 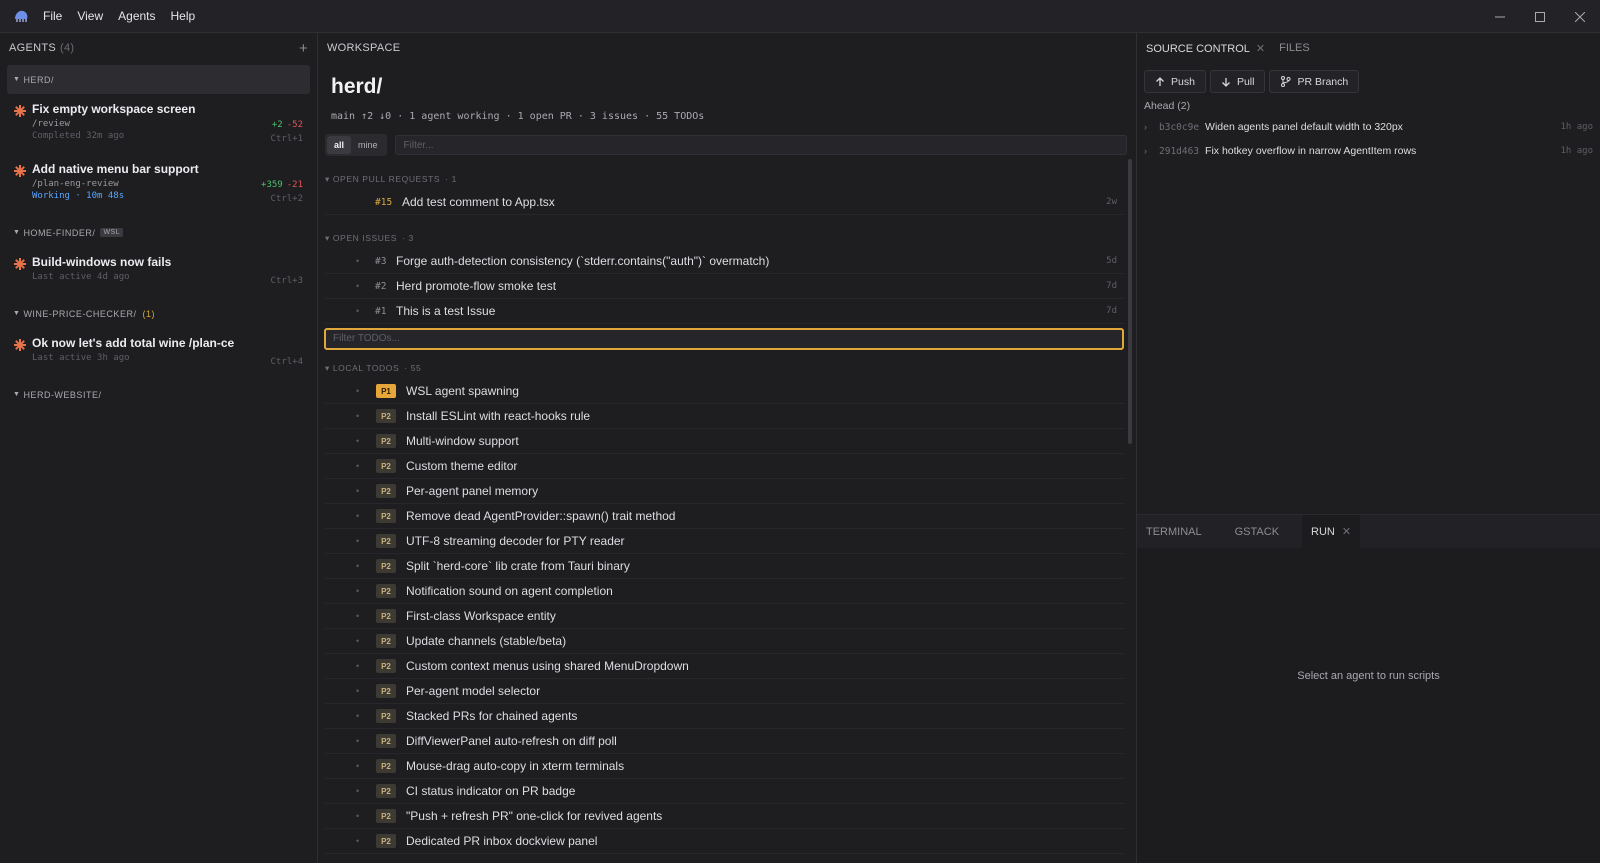 What do you see at coordinates (724, 202) in the screenshot?
I see `pr-row: #15 Add test comment to App.tsx 2w` at bounding box center [724, 202].